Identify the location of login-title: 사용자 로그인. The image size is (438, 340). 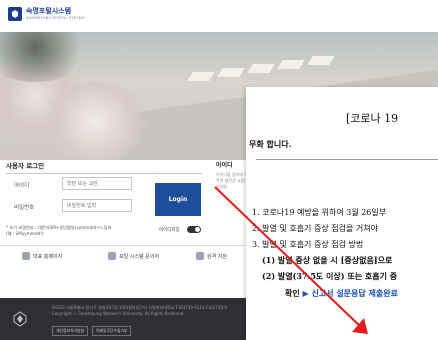
(25, 166).